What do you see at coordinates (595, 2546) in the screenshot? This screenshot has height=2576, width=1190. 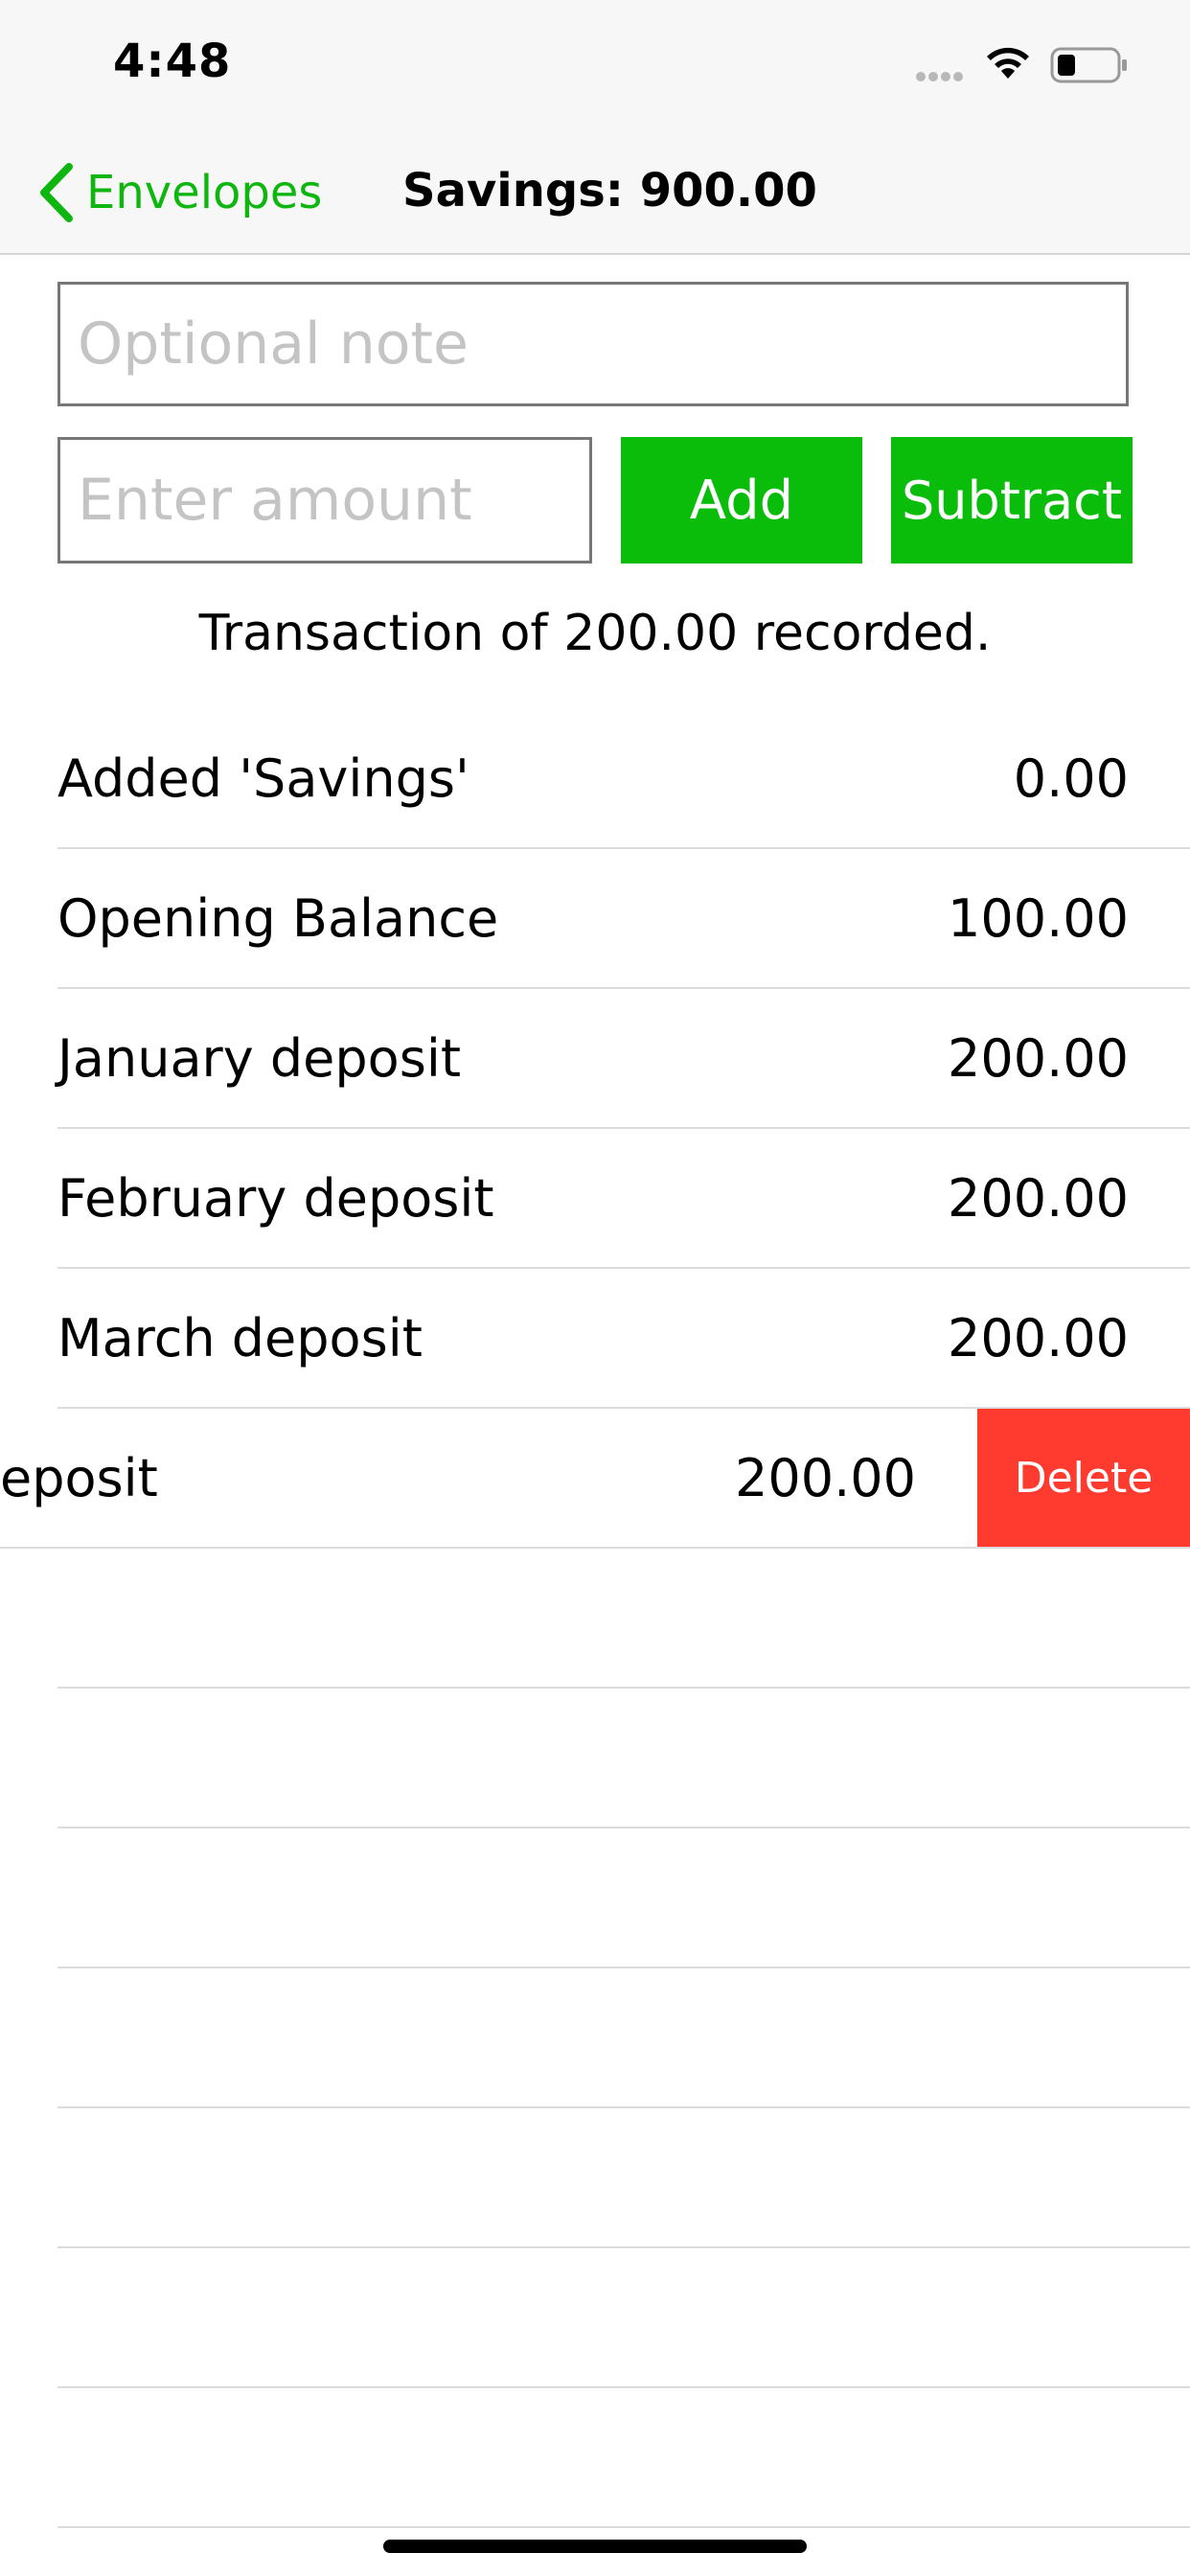 I see `home-indicator` at bounding box center [595, 2546].